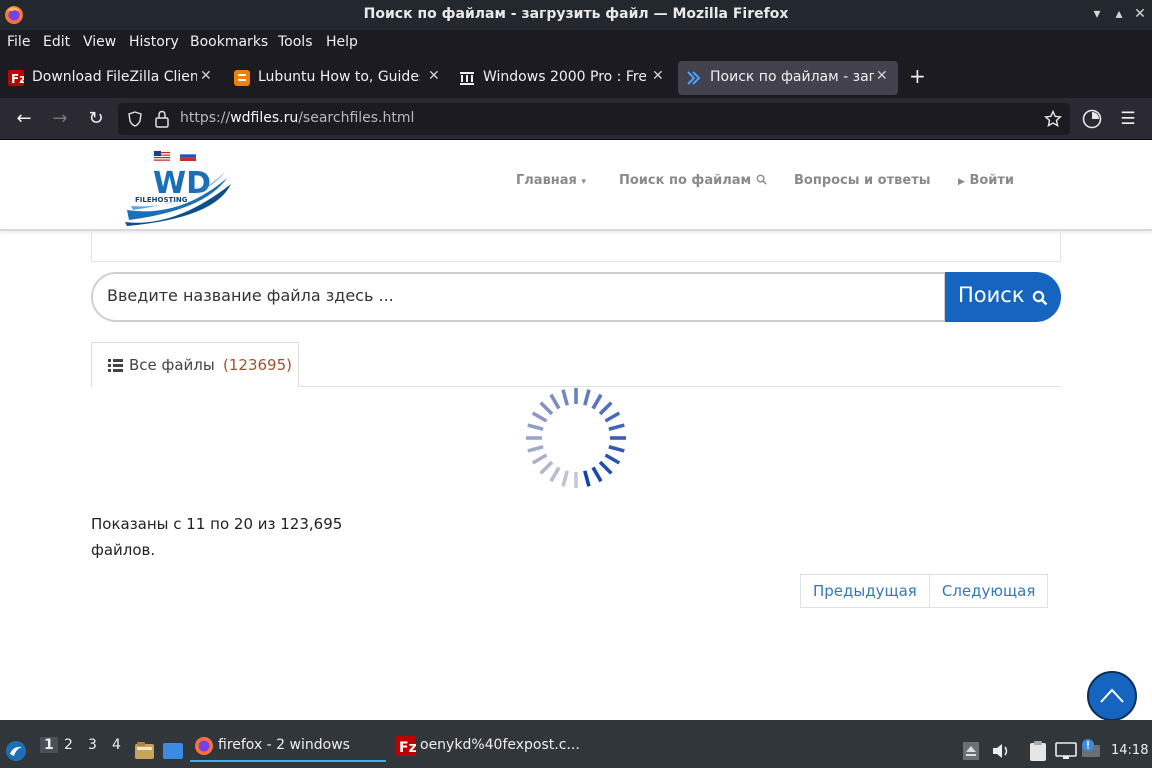 This screenshot has width=1152, height=768. Describe the element at coordinates (18, 42) in the screenshot. I see `menu-file: File` at that location.